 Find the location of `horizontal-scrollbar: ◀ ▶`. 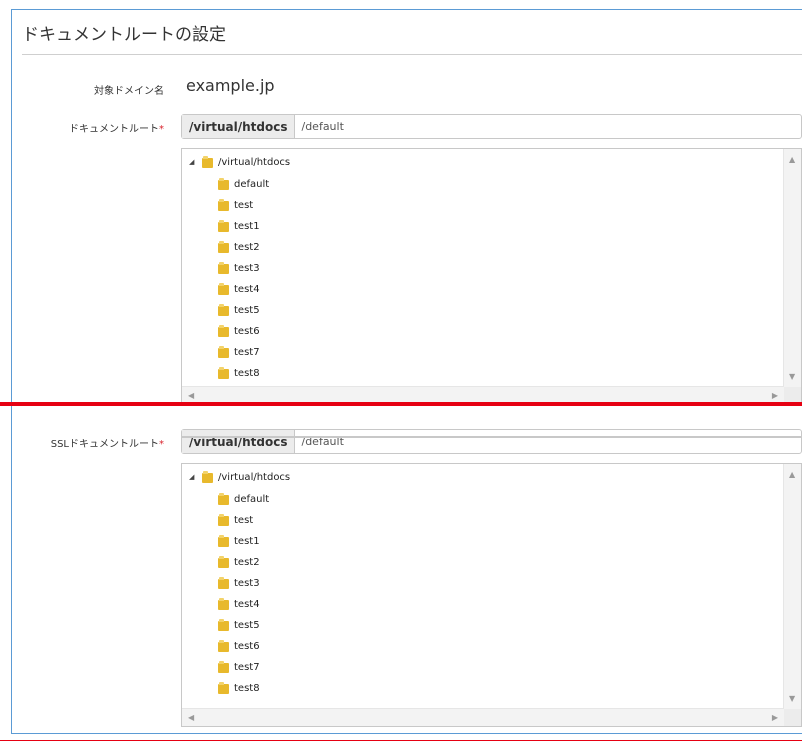

horizontal-scrollbar: ◀ ▶ is located at coordinates (483, 717).